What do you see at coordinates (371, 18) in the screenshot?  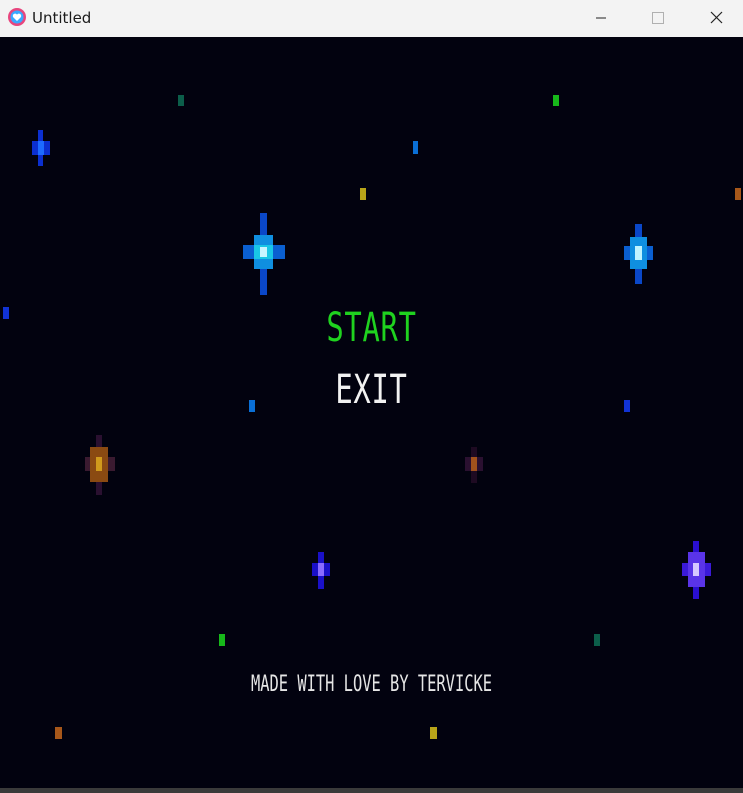 I see `title-bar: Untitled` at bounding box center [371, 18].